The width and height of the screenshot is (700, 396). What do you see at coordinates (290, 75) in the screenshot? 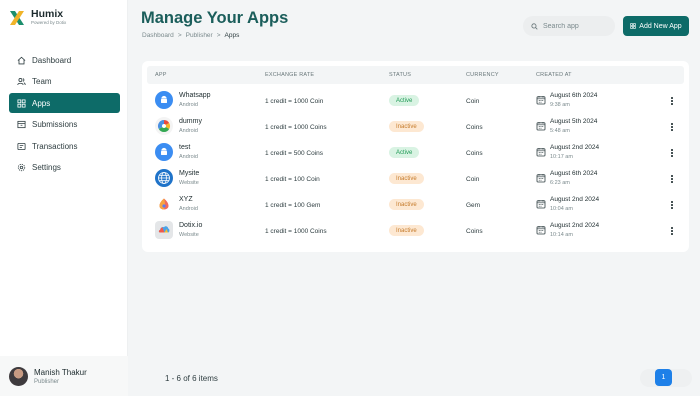
I see `column-header-exchange-rate: EXCHANGE RATE` at bounding box center [290, 75].